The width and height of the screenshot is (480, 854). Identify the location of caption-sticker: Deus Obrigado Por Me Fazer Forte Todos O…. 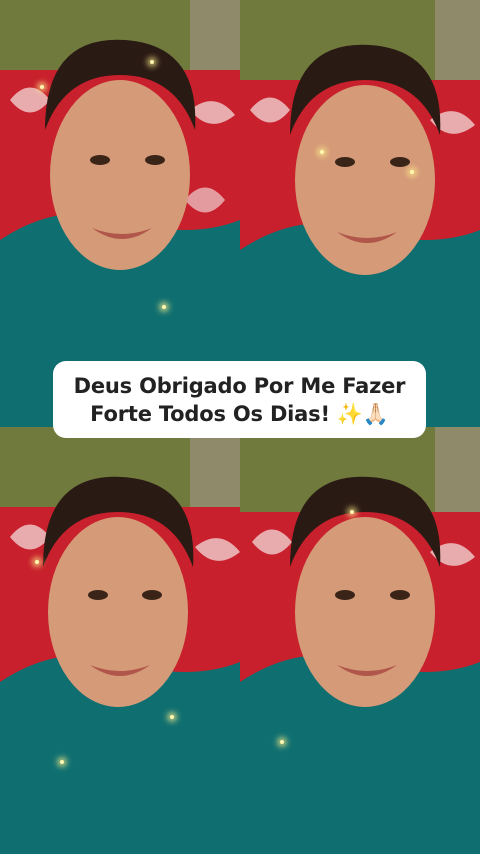
(239, 399).